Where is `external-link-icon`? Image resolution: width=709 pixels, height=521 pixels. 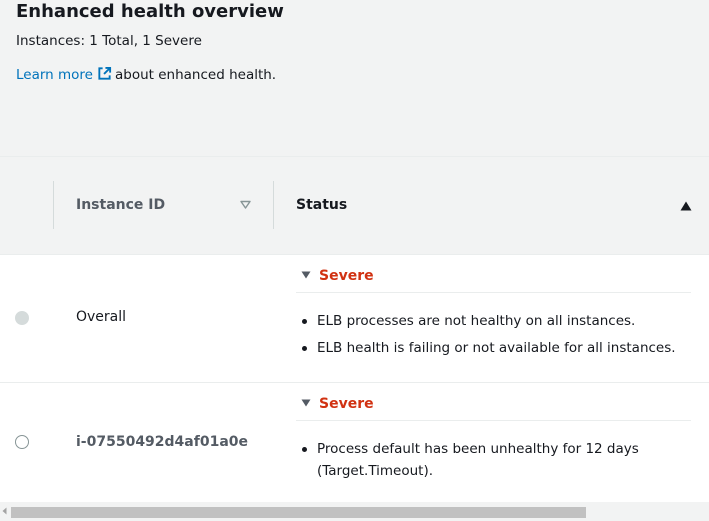 external-link-icon is located at coordinates (104, 73).